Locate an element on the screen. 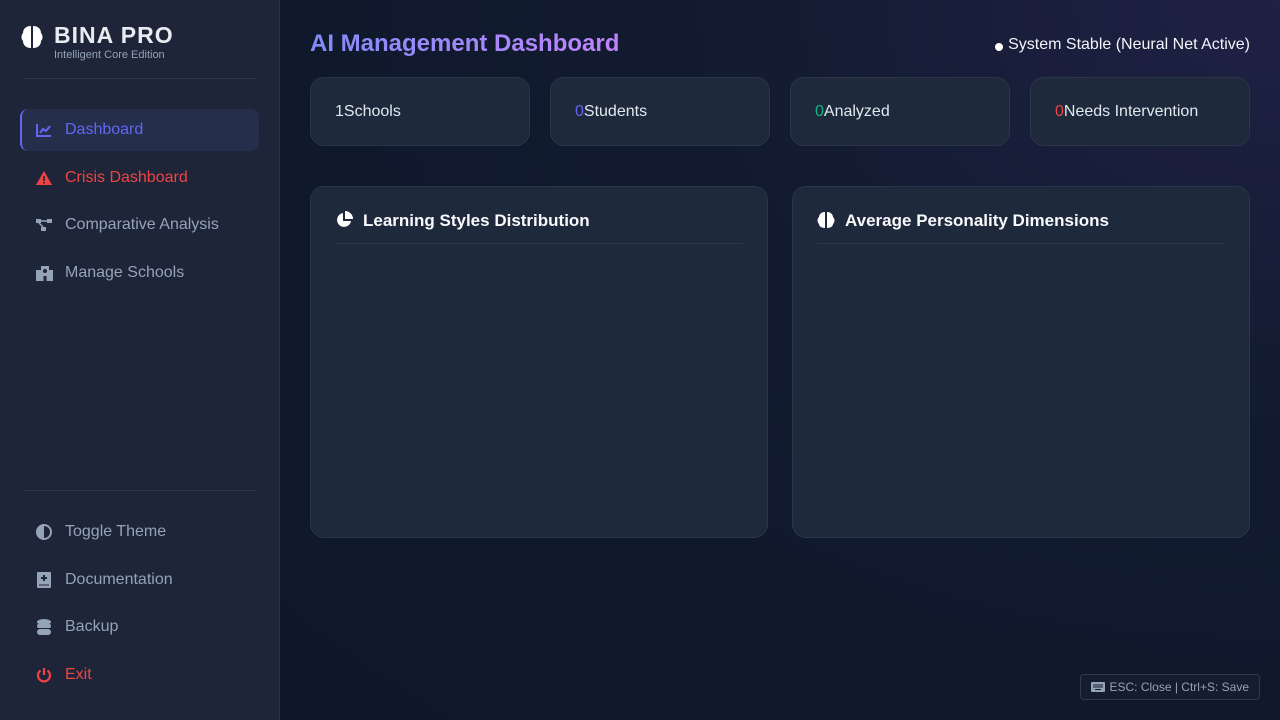  nav-comparative-analysis: Comparative Analysis is located at coordinates (139, 225).